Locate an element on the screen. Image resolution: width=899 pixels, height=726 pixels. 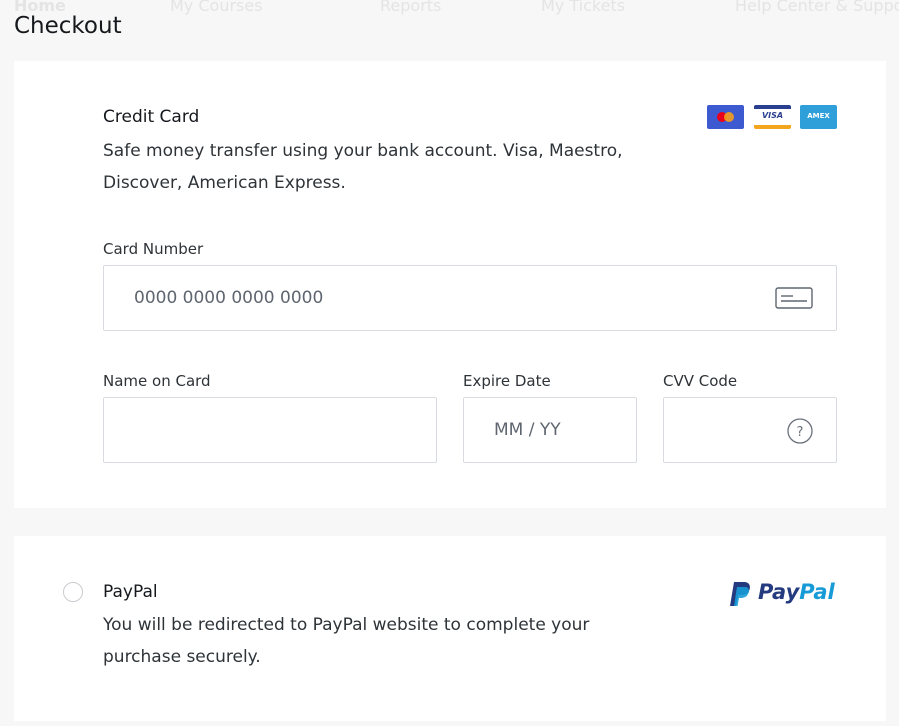
card-icon is located at coordinates (794, 298).